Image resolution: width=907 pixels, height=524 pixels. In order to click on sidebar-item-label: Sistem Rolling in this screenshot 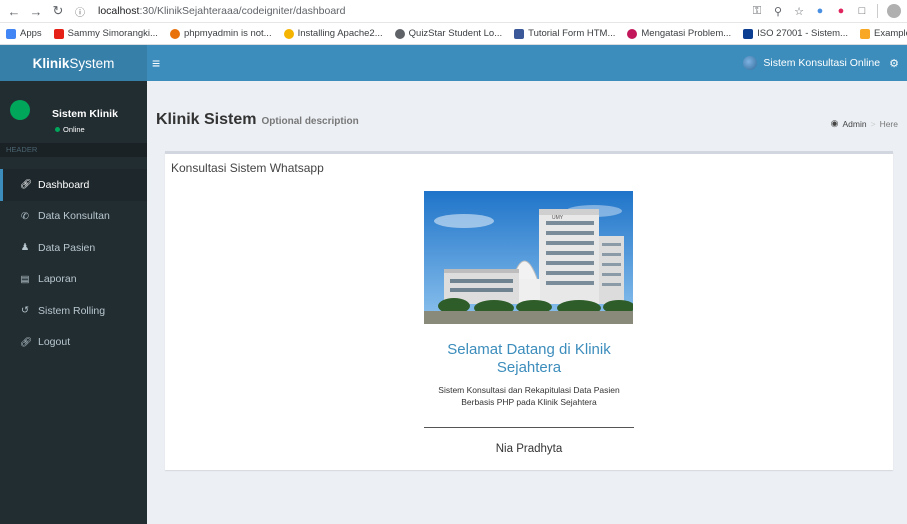, I will do `click(72, 310)`.